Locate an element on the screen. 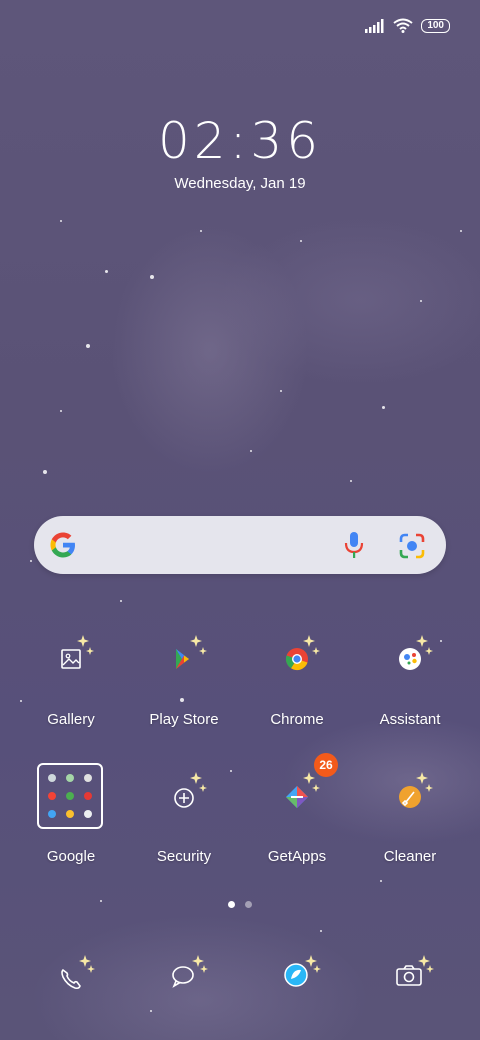  app-play-store: Play Store is located at coordinates (184, 694).